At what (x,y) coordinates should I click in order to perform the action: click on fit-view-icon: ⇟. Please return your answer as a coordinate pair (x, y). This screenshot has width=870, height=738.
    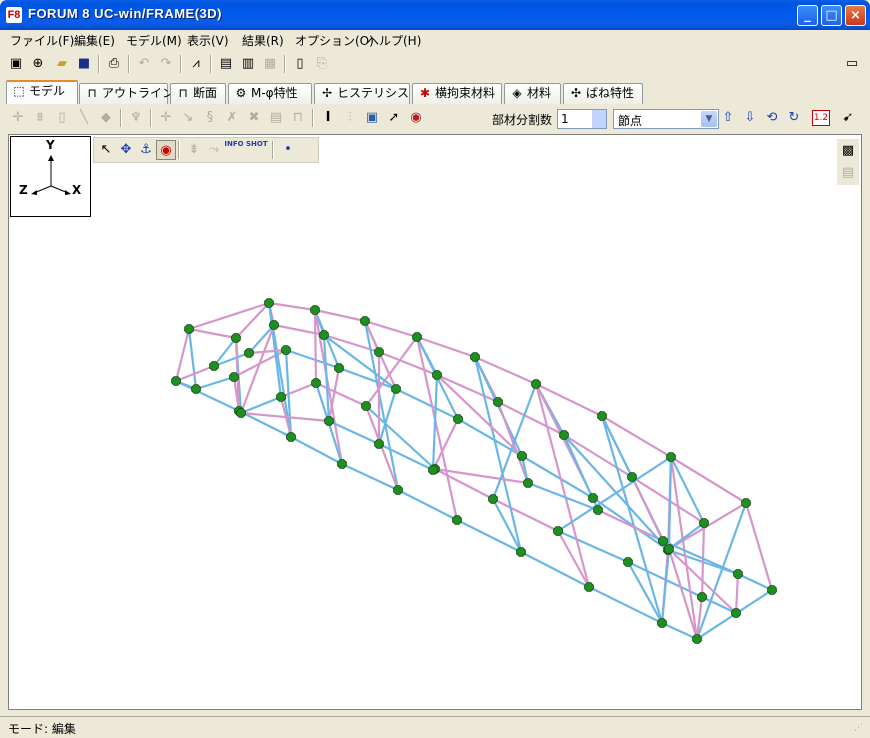
    Looking at the image, I should click on (194, 150).